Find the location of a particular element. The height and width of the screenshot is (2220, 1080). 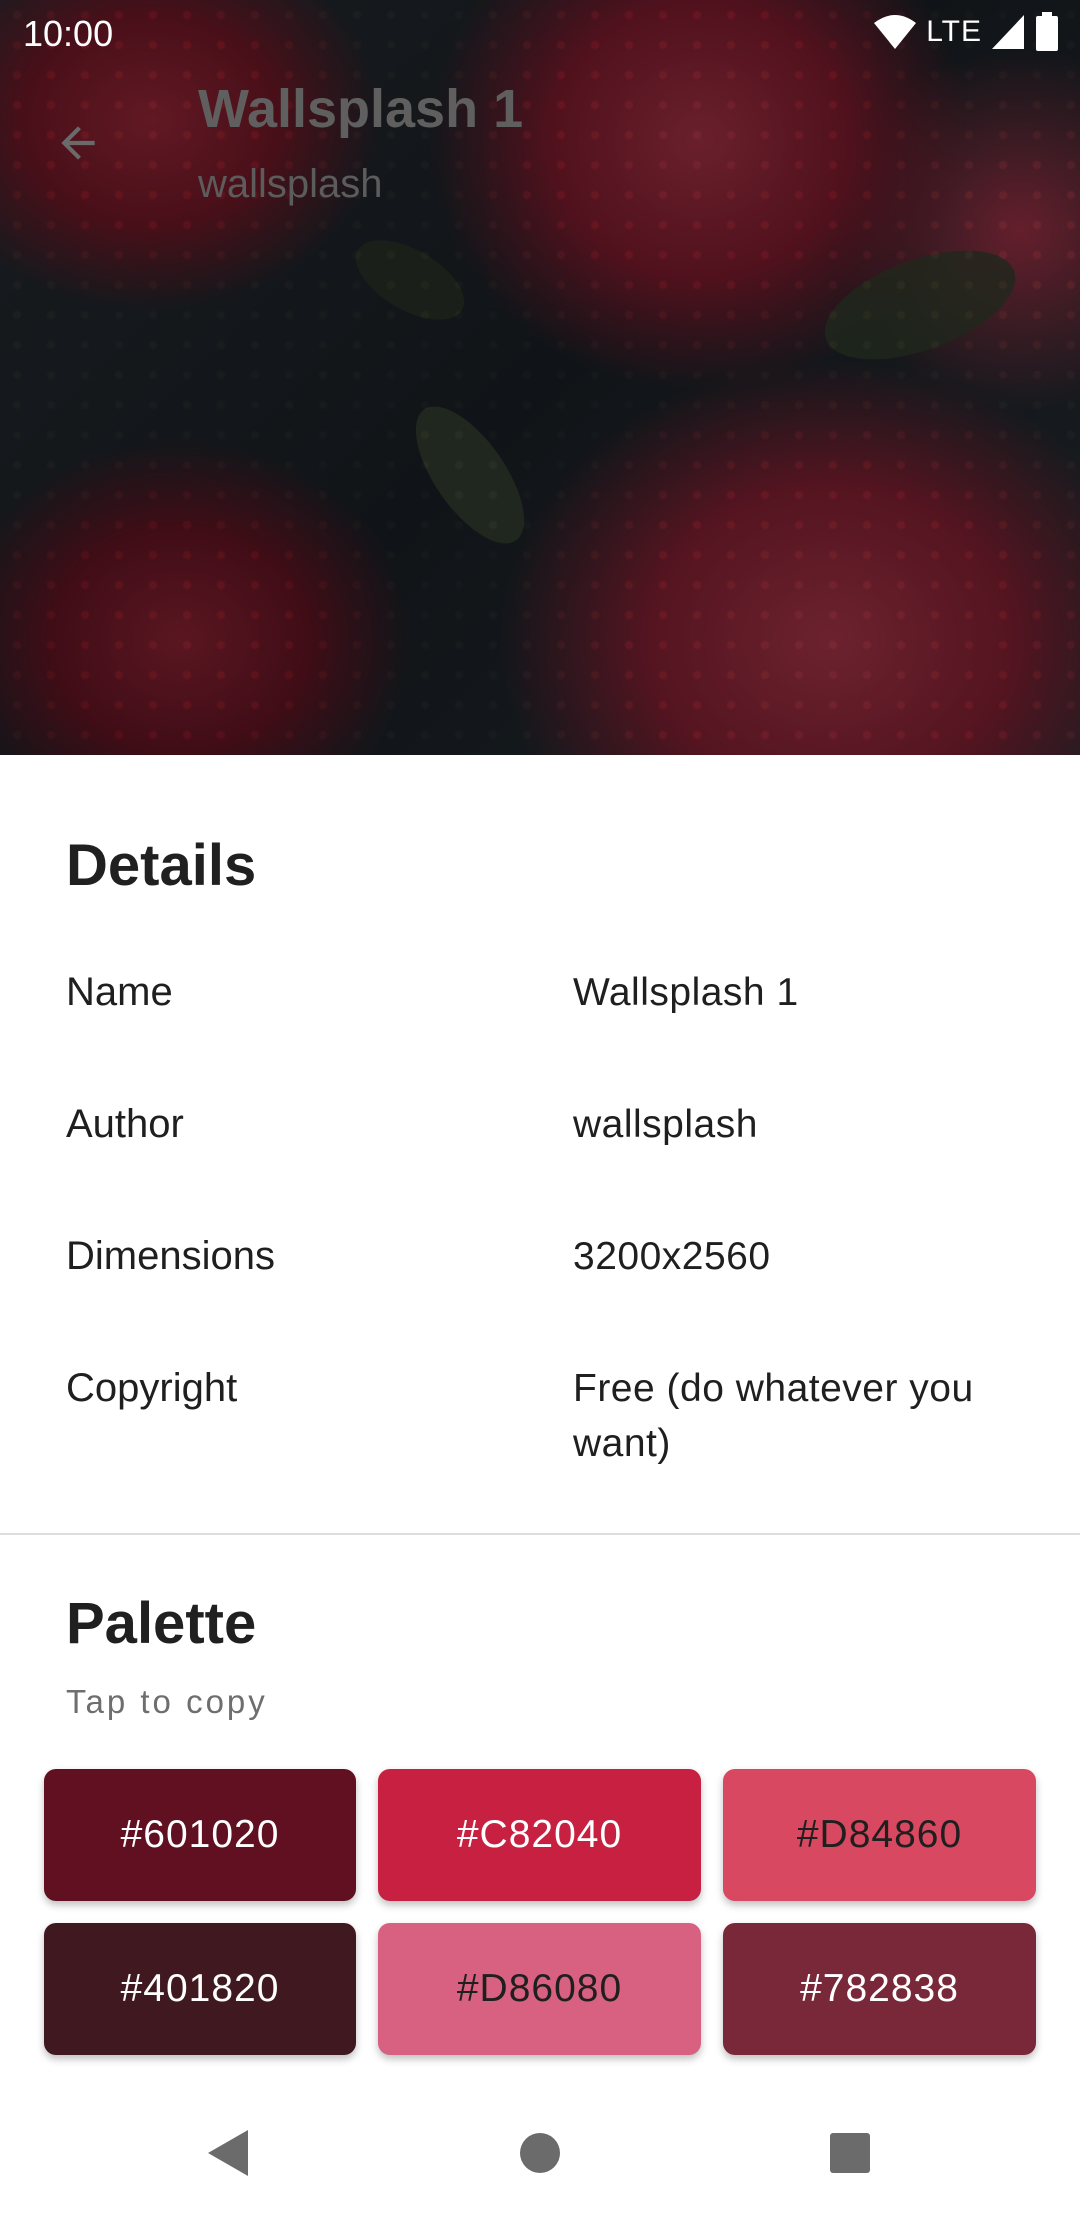

nav-home-button is located at coordinates (540, 2153).